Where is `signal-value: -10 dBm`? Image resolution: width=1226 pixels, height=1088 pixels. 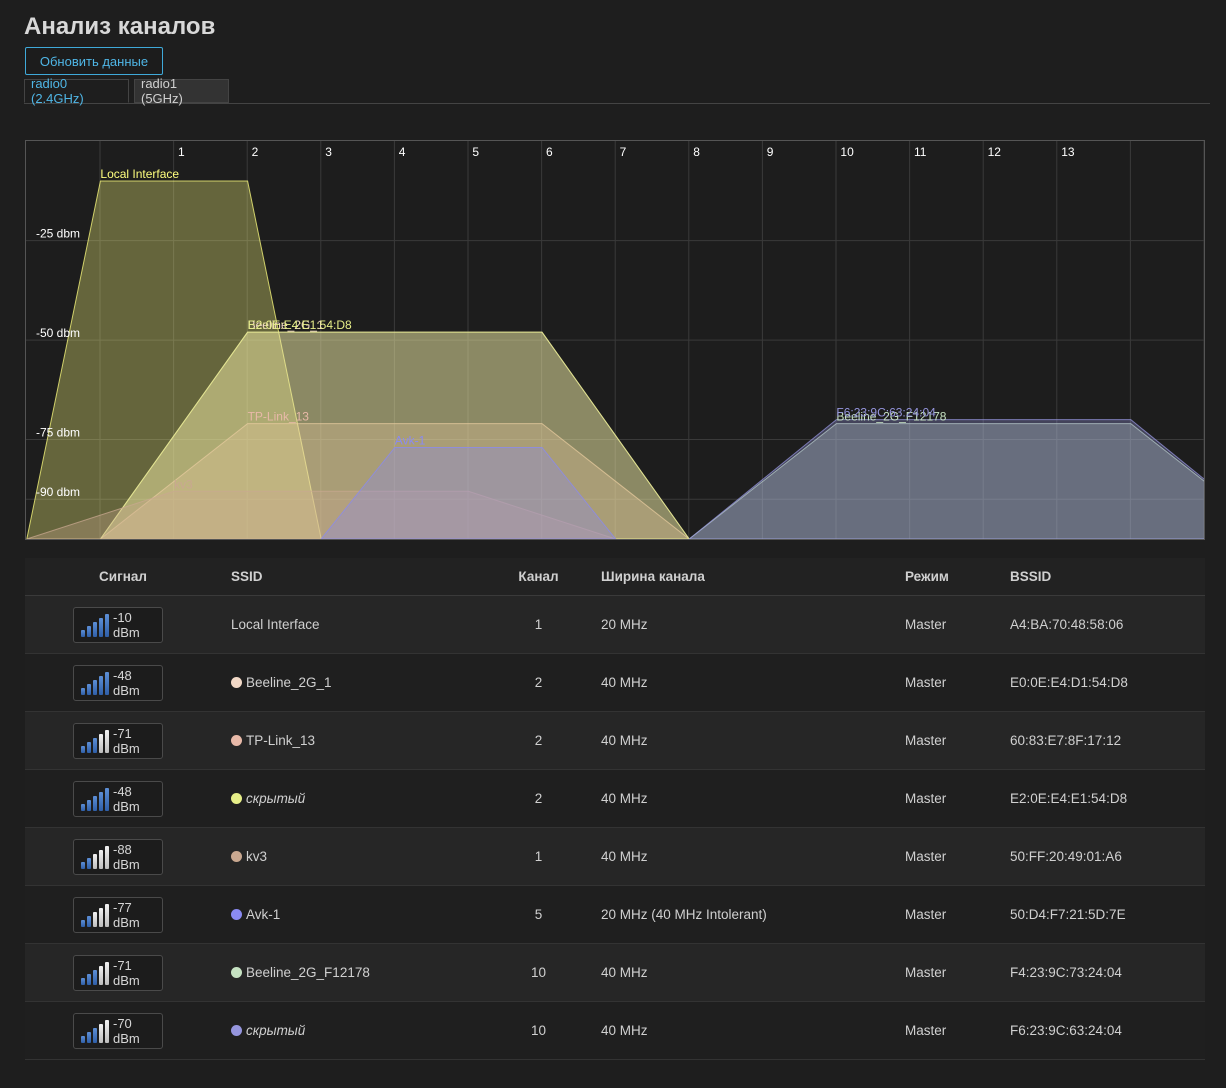 signal-value: -10 dBm is located at coordinates (126, 624).